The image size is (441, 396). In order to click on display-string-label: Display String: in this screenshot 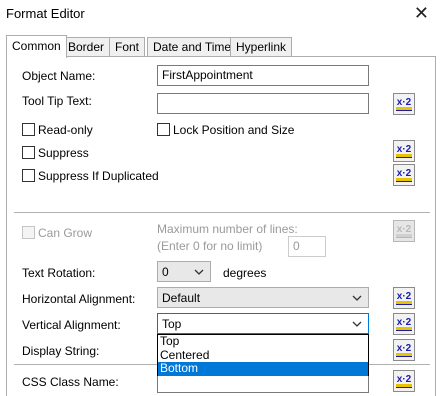, I will do `click(61, 351)`.